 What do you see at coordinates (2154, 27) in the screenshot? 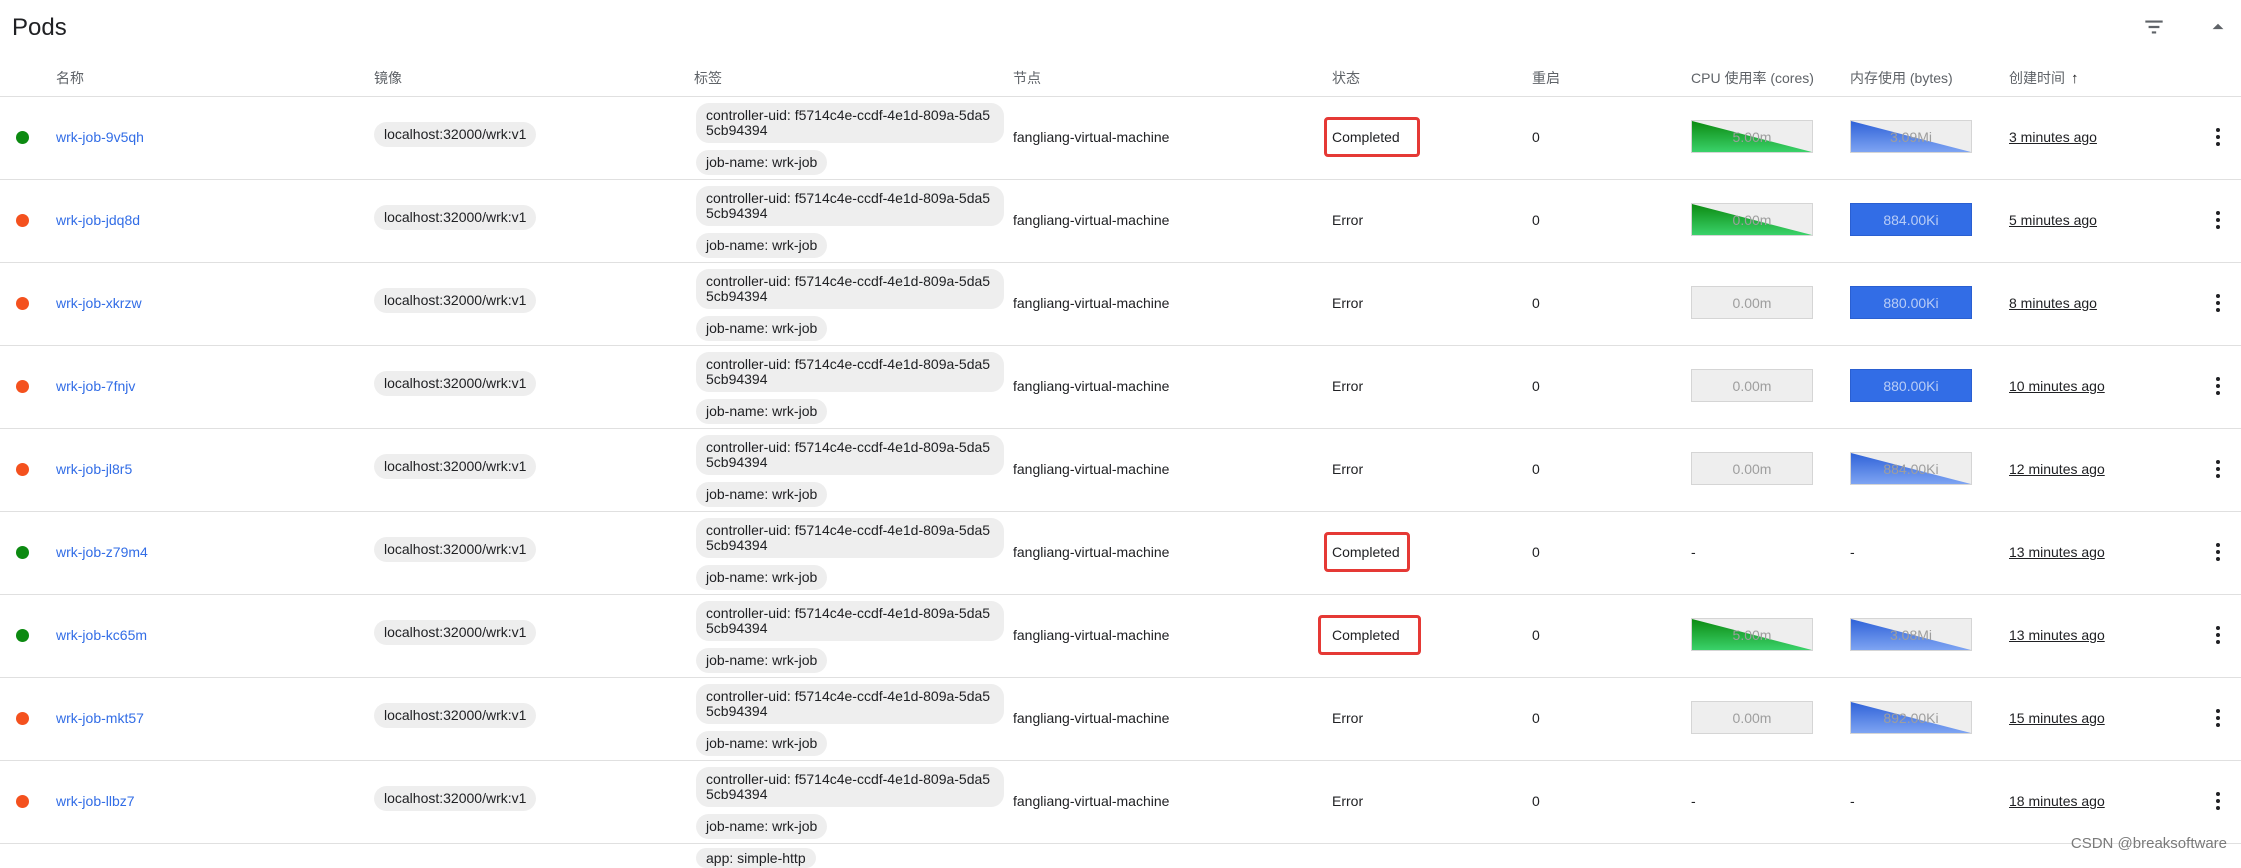
I see `filter-icon` at bounding box center [2154, 27].